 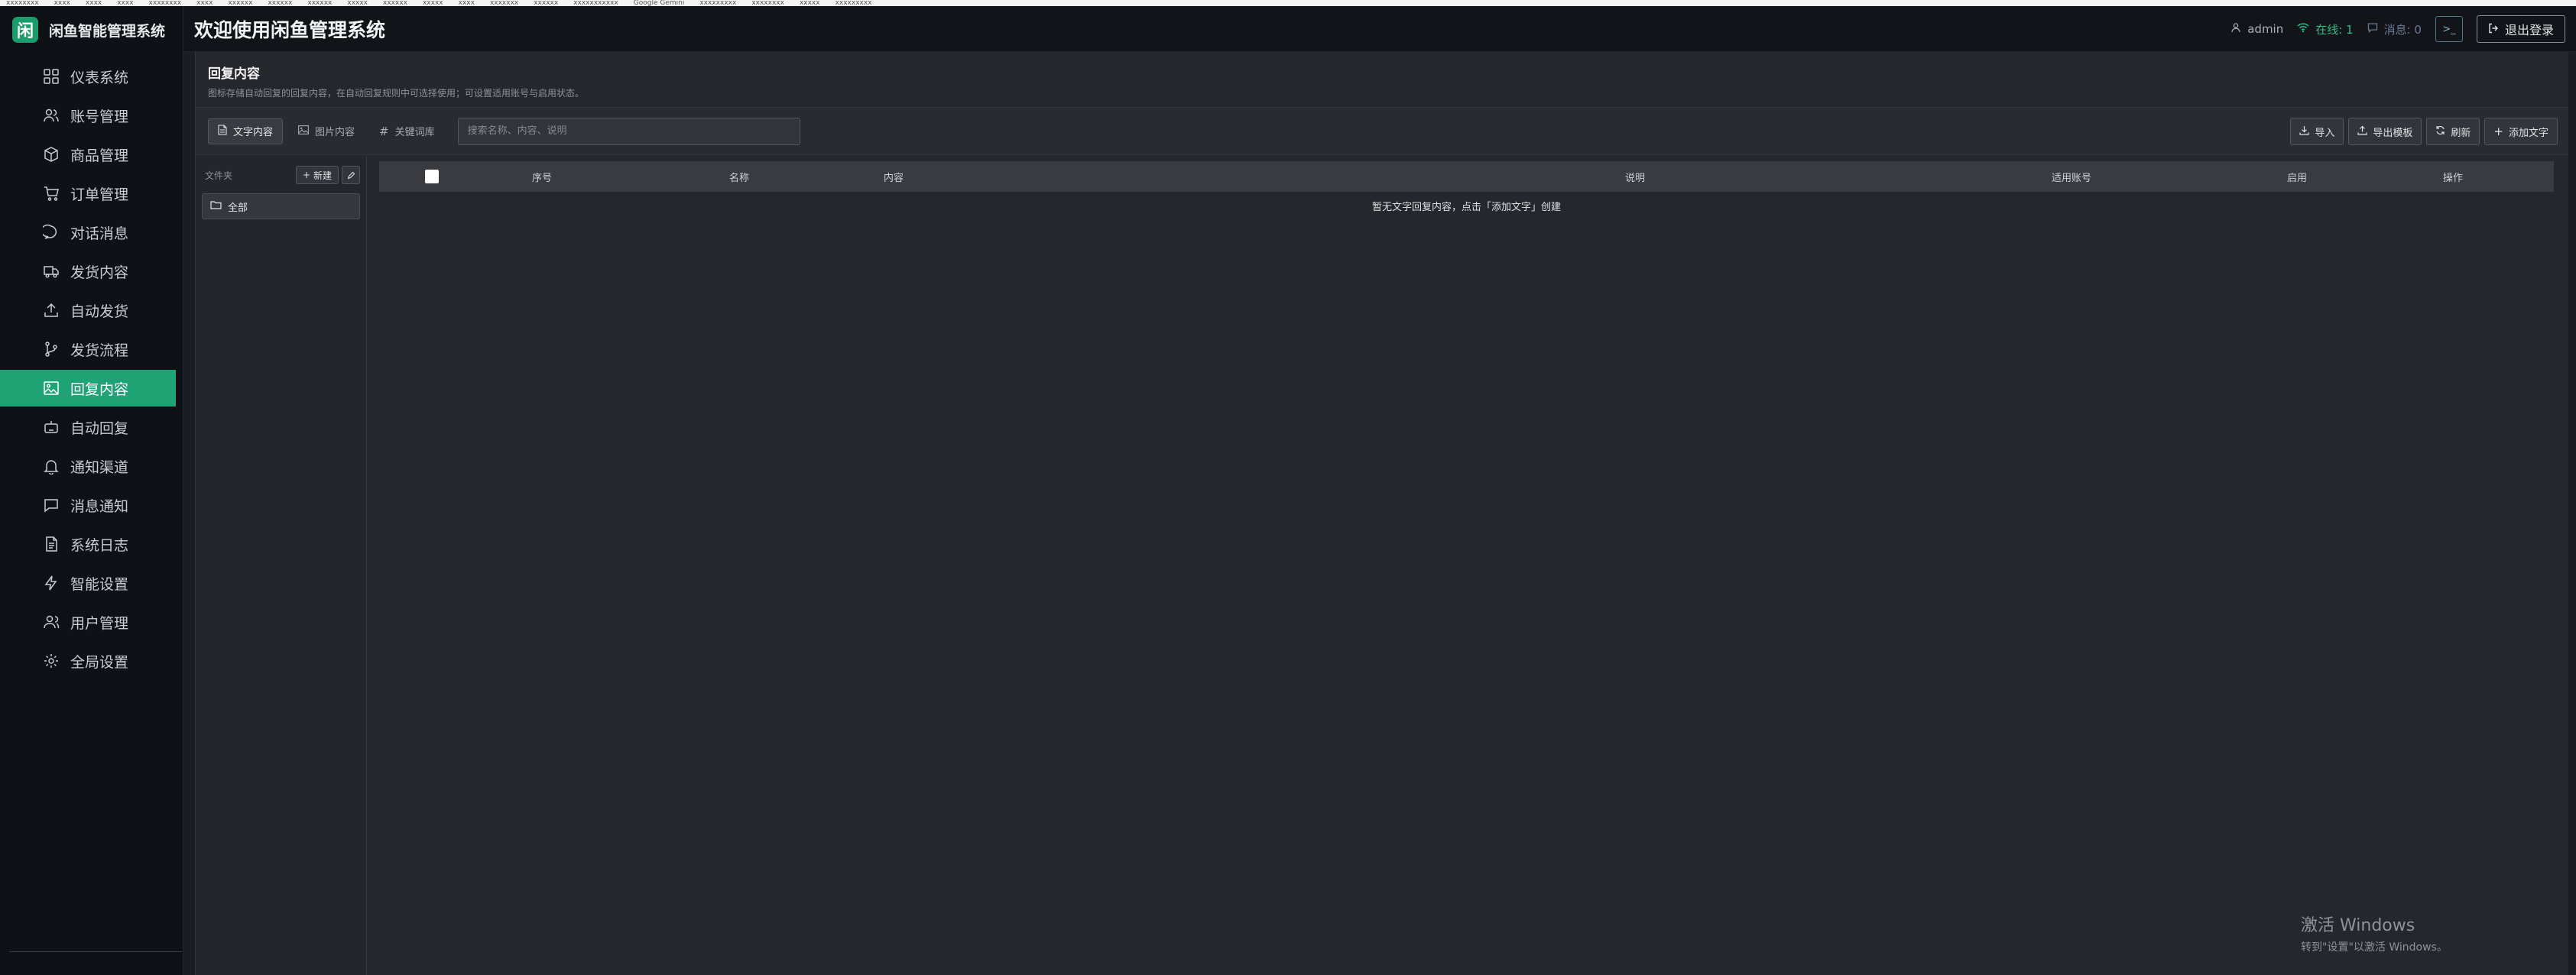 What do you see at coordinates (407, 131) in the screenshot?
I see `tab-keyword-library: # 关键词库` at bounding box center [407, 131].